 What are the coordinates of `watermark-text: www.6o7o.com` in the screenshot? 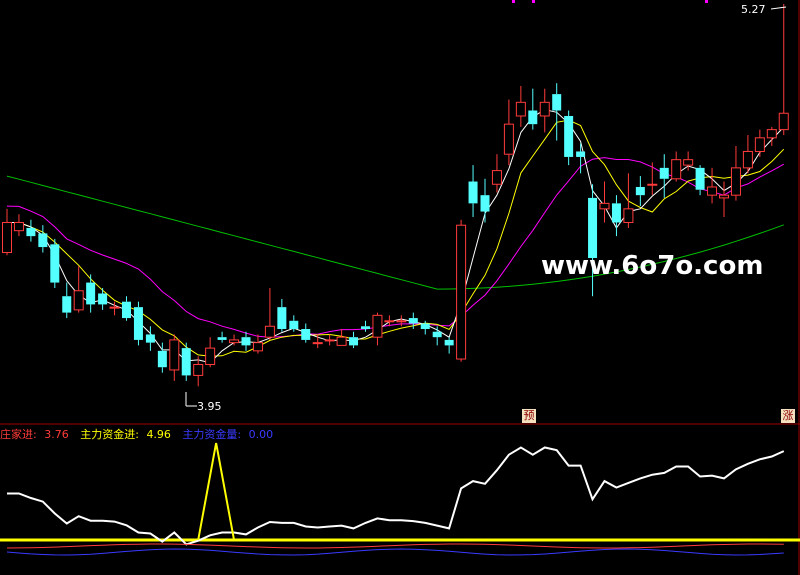 It's located at (652, 266).